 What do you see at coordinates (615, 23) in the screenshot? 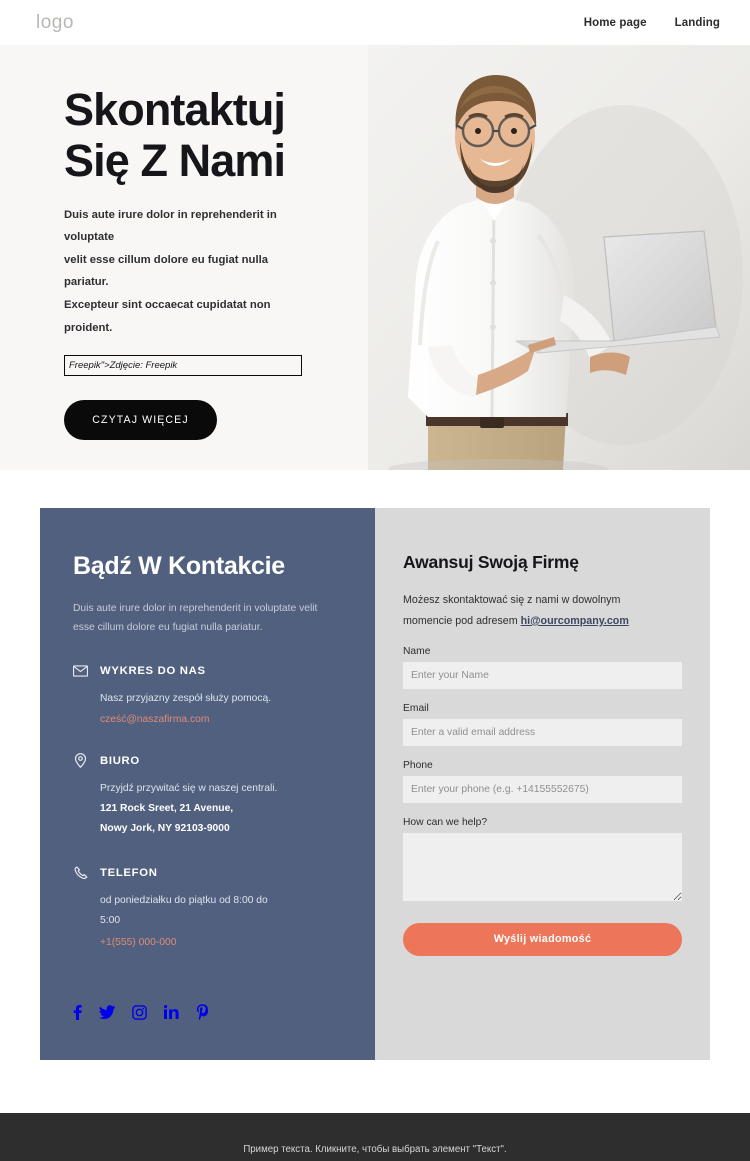
I see `nav-link-home-page: Home page` at bounding box center [615, 23].